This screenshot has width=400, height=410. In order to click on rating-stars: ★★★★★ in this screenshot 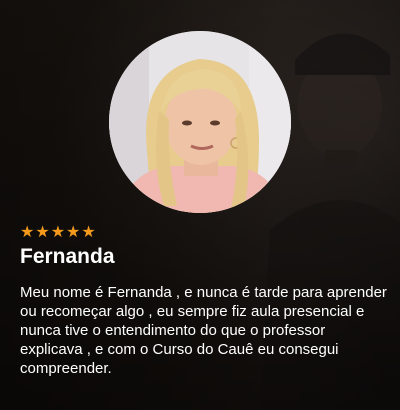, I will do `click(58, 232)`.